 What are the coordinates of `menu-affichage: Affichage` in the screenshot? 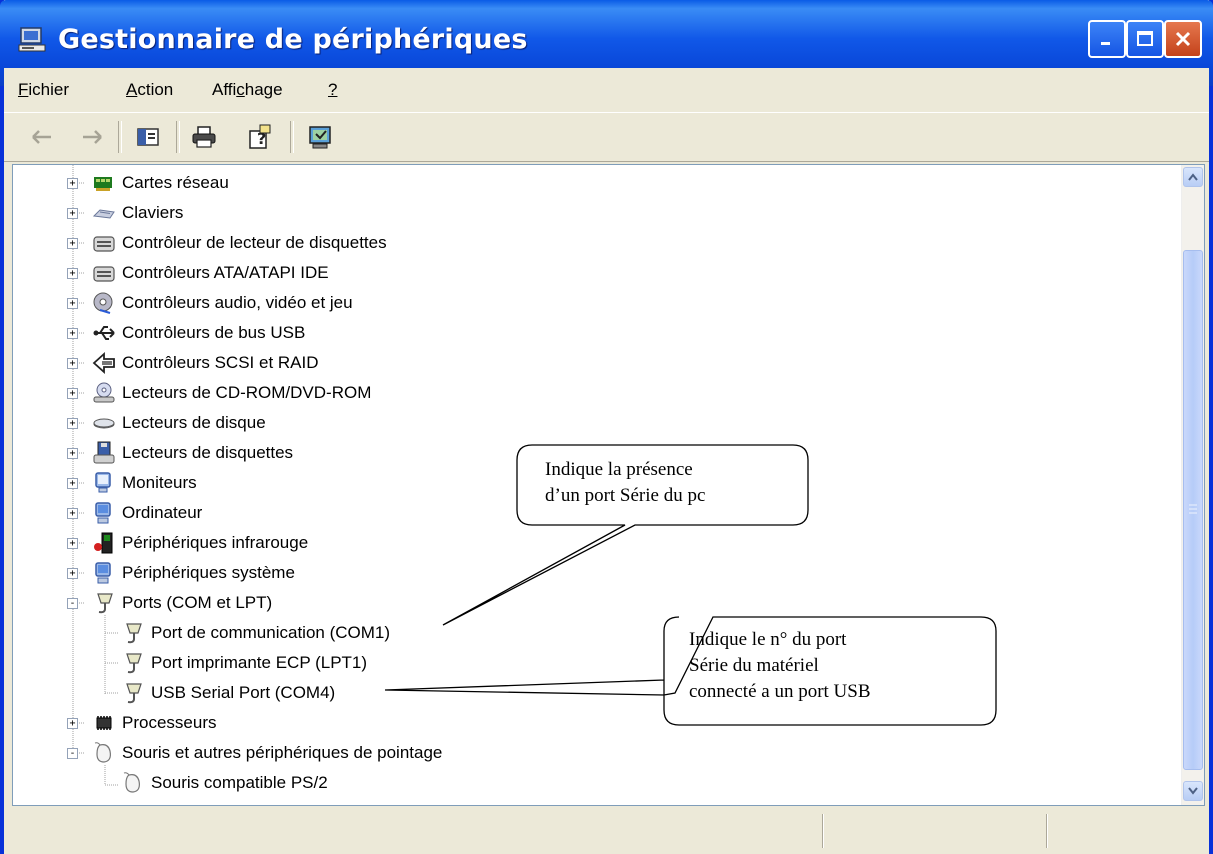 It's located at (247, 90).